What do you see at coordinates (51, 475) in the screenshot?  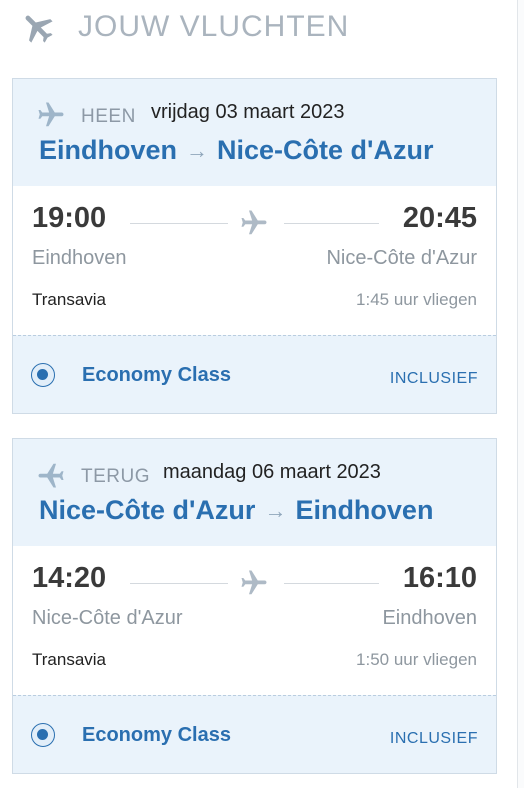 I see `arrival-plane-icon` at bounding box center [51, 475].